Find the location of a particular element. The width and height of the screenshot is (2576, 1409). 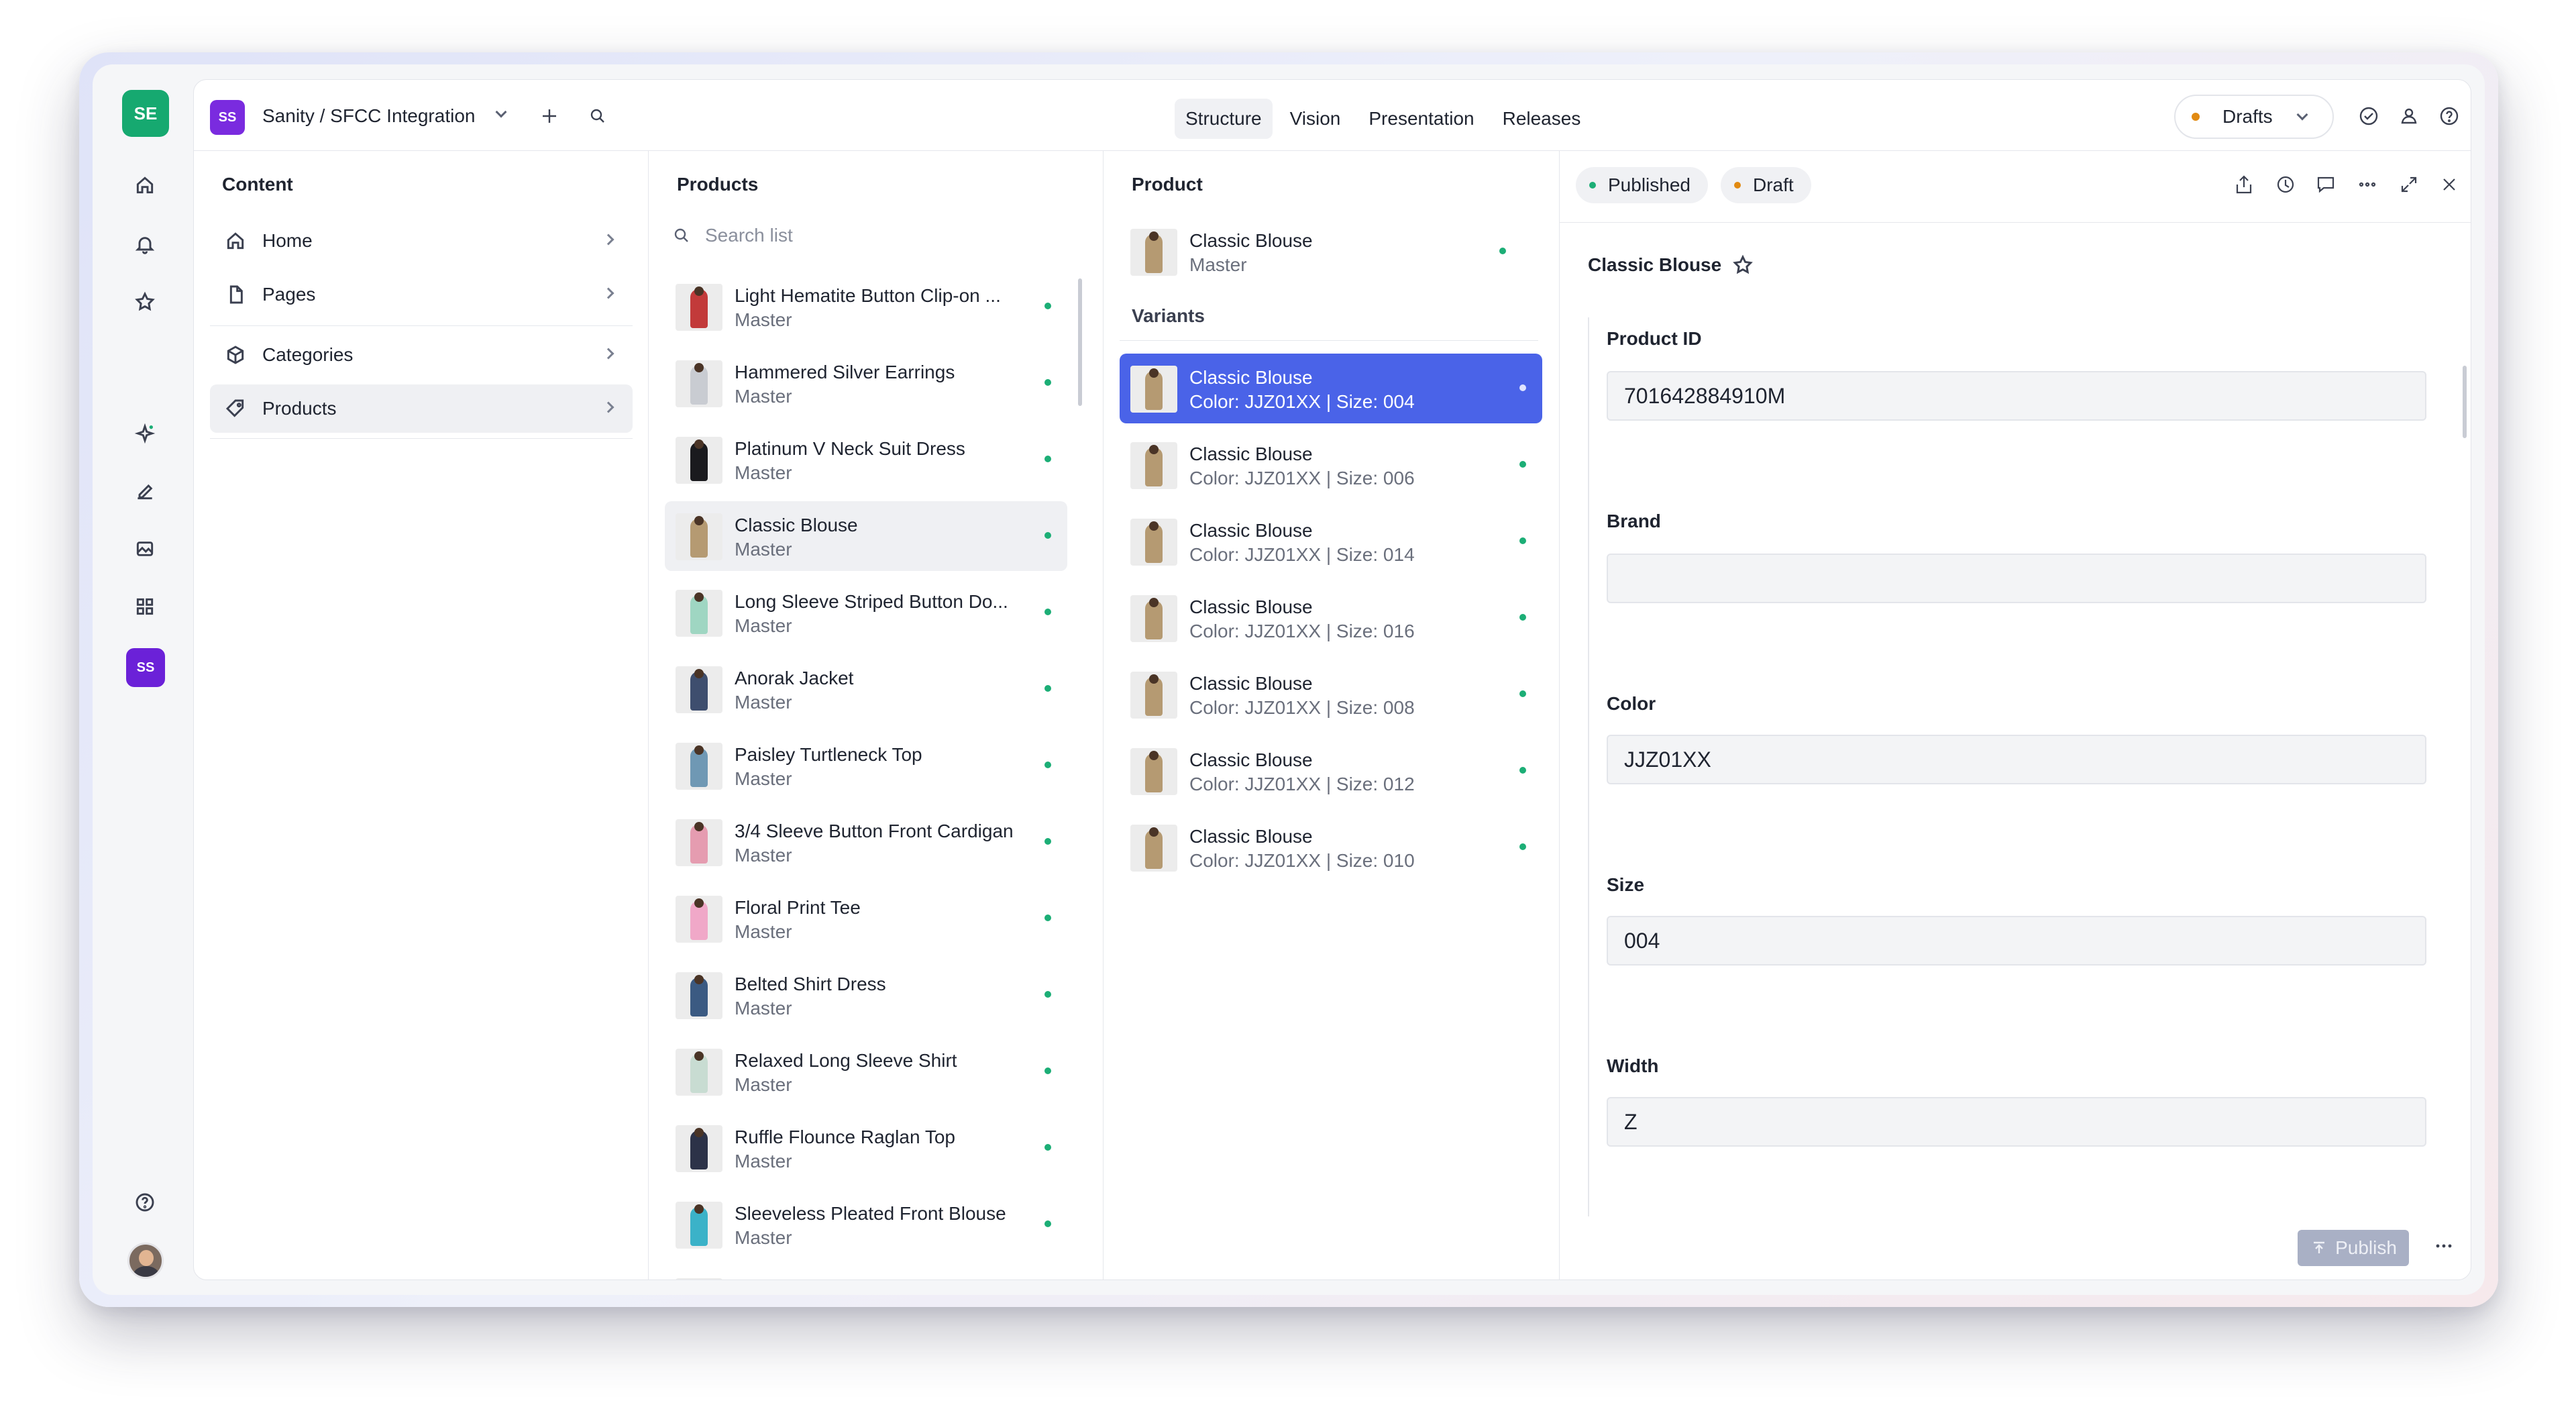

list-item: Light Hematite Button Clip-on ... Master is located at coordinates (866, 307).